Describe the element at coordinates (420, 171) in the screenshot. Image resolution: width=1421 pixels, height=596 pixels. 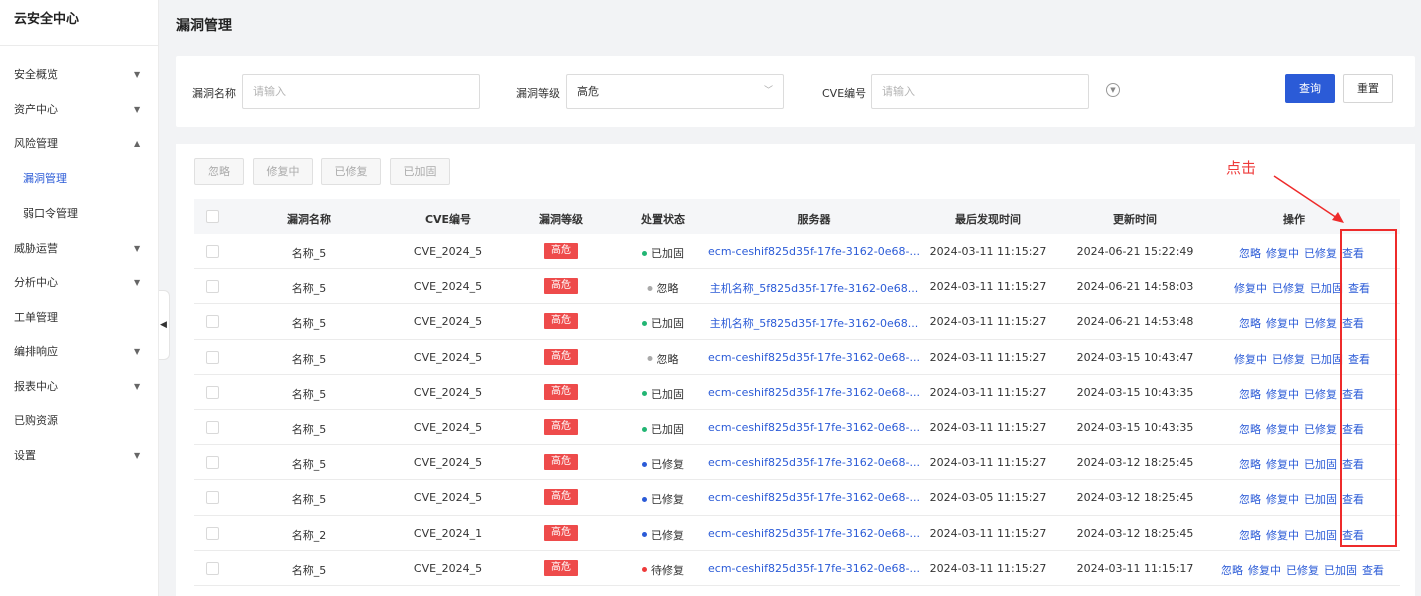
I see `batch-hardened-button: 已加固` at that location.